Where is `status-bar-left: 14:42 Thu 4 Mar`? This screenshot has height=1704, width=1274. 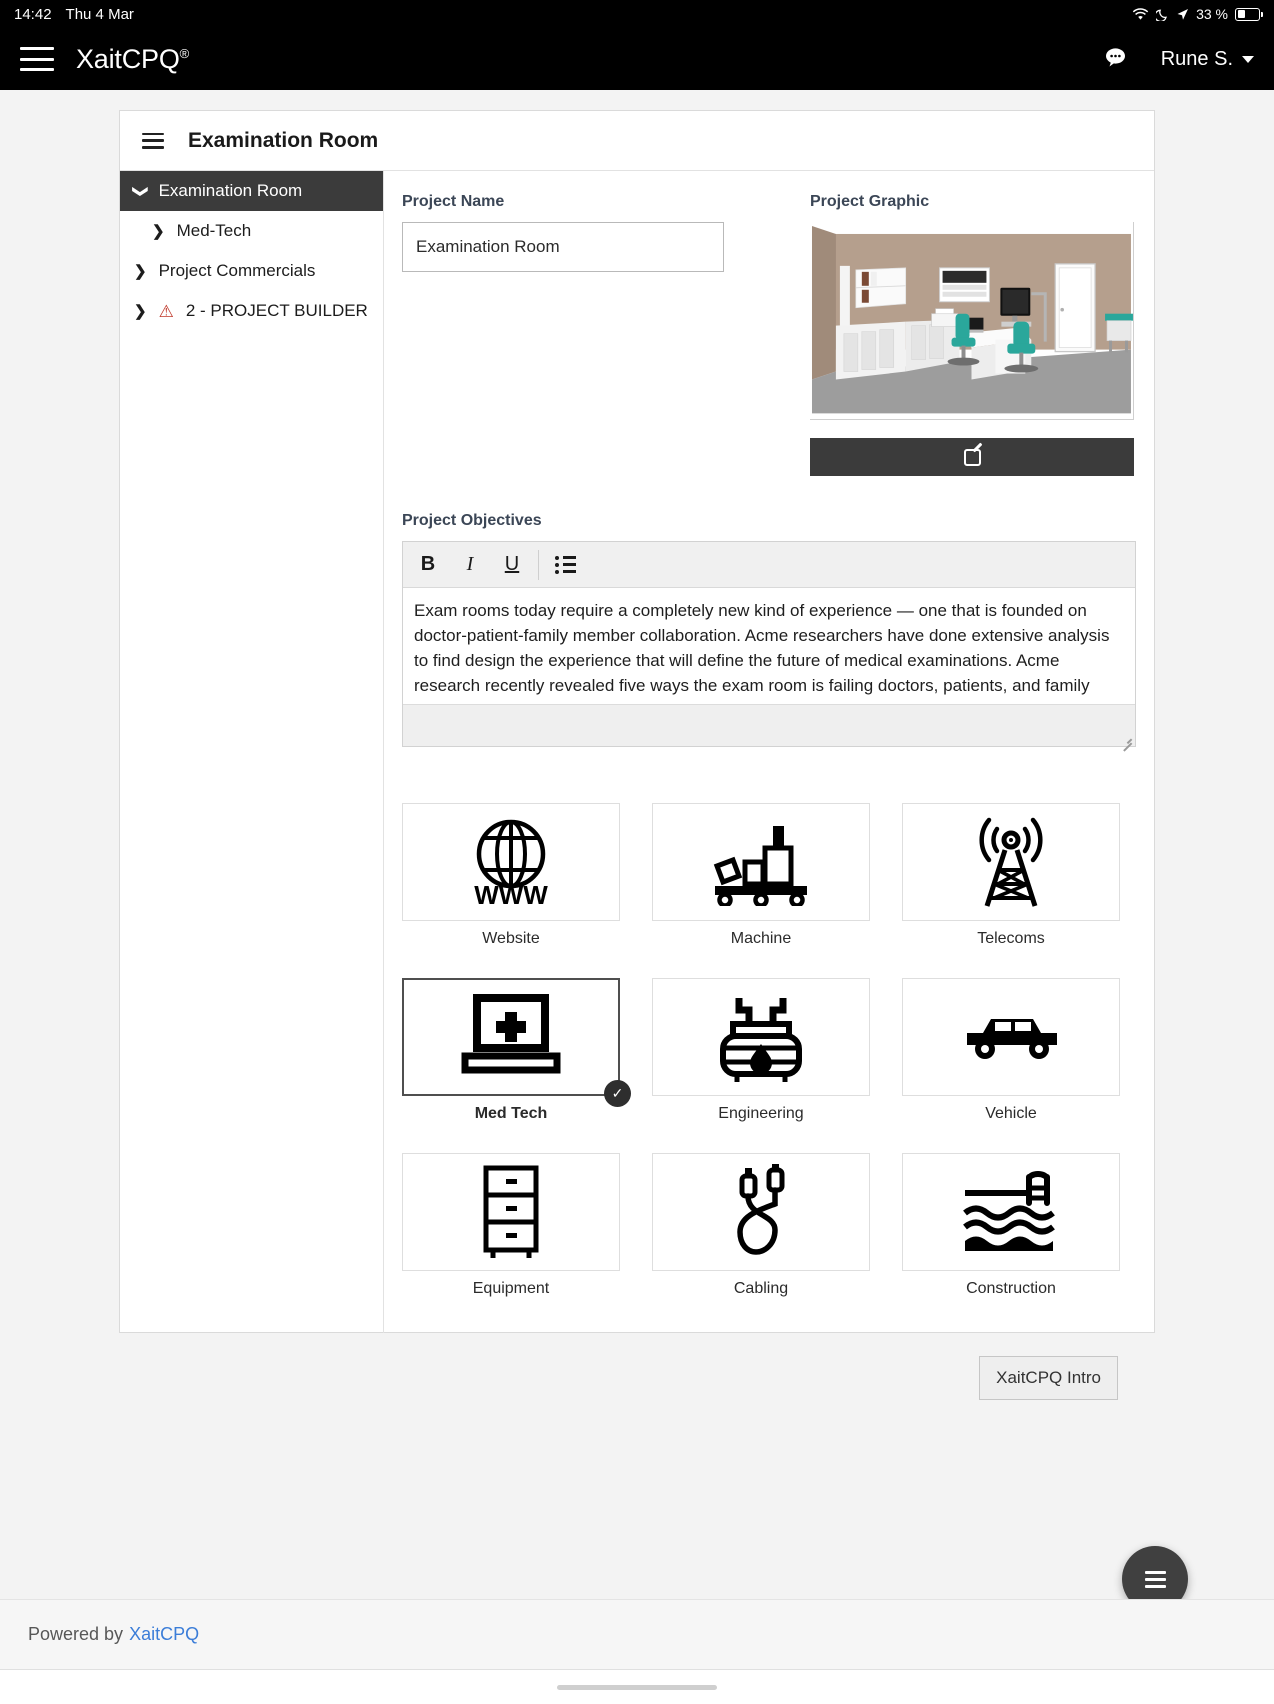
status-bar-left: 14:42 Thu 4 Mar is located at coordinates (74, 14).